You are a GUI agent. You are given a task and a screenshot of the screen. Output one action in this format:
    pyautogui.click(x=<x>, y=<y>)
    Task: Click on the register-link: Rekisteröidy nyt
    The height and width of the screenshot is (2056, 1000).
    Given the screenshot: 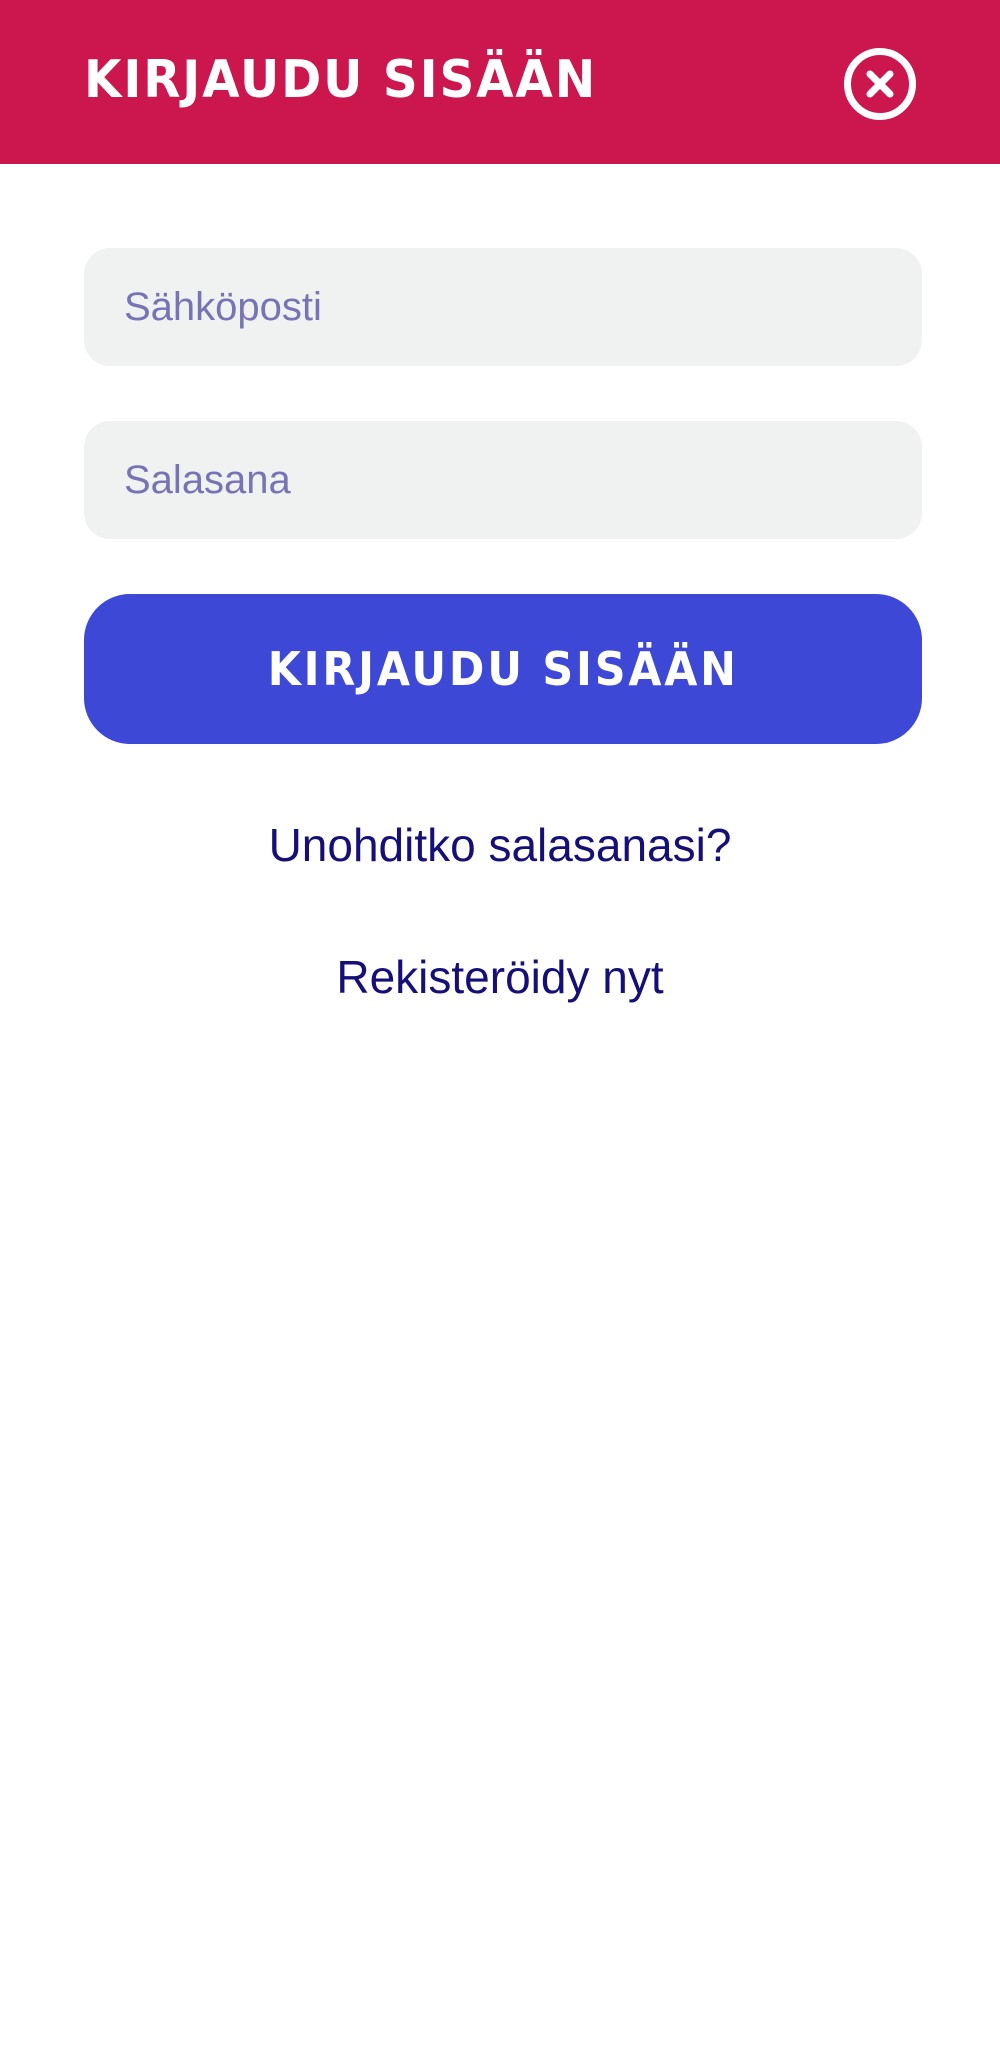 What is the action you would take?
    pyautogui.click(x=500, y=977)
    